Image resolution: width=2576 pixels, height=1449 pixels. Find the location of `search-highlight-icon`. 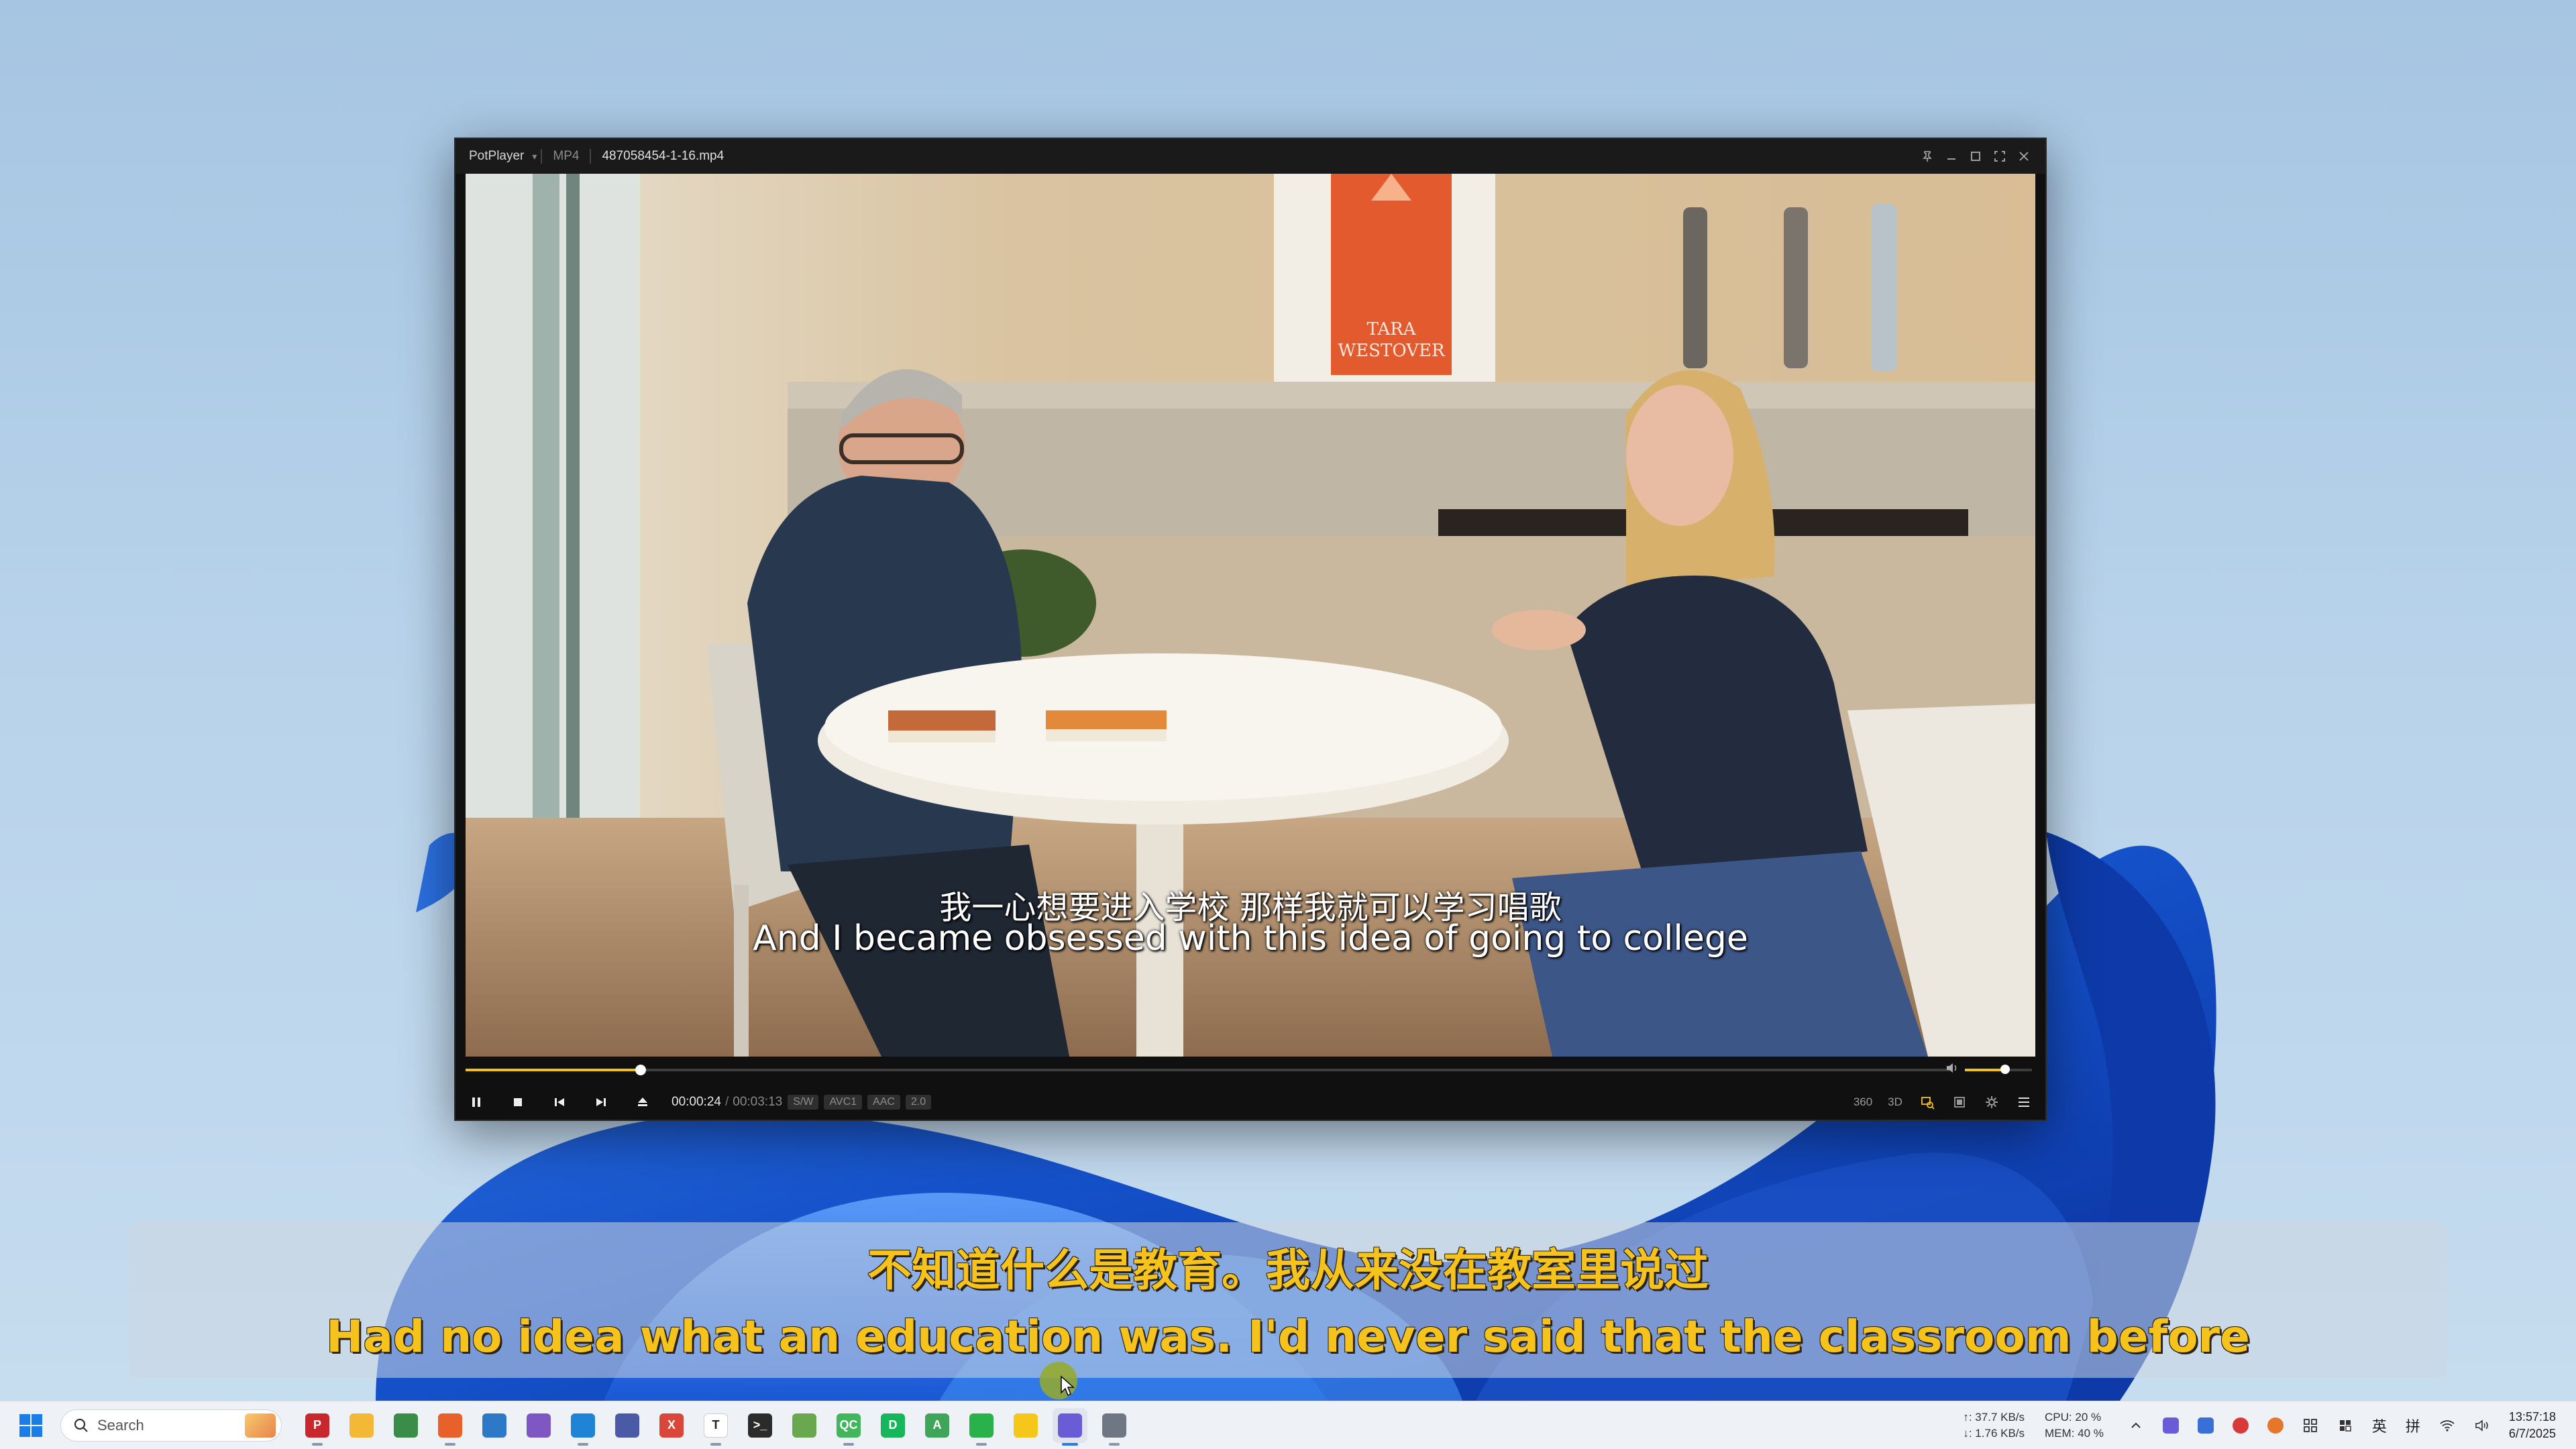

search-highlight-icon is located at coordinates (260, 1425).